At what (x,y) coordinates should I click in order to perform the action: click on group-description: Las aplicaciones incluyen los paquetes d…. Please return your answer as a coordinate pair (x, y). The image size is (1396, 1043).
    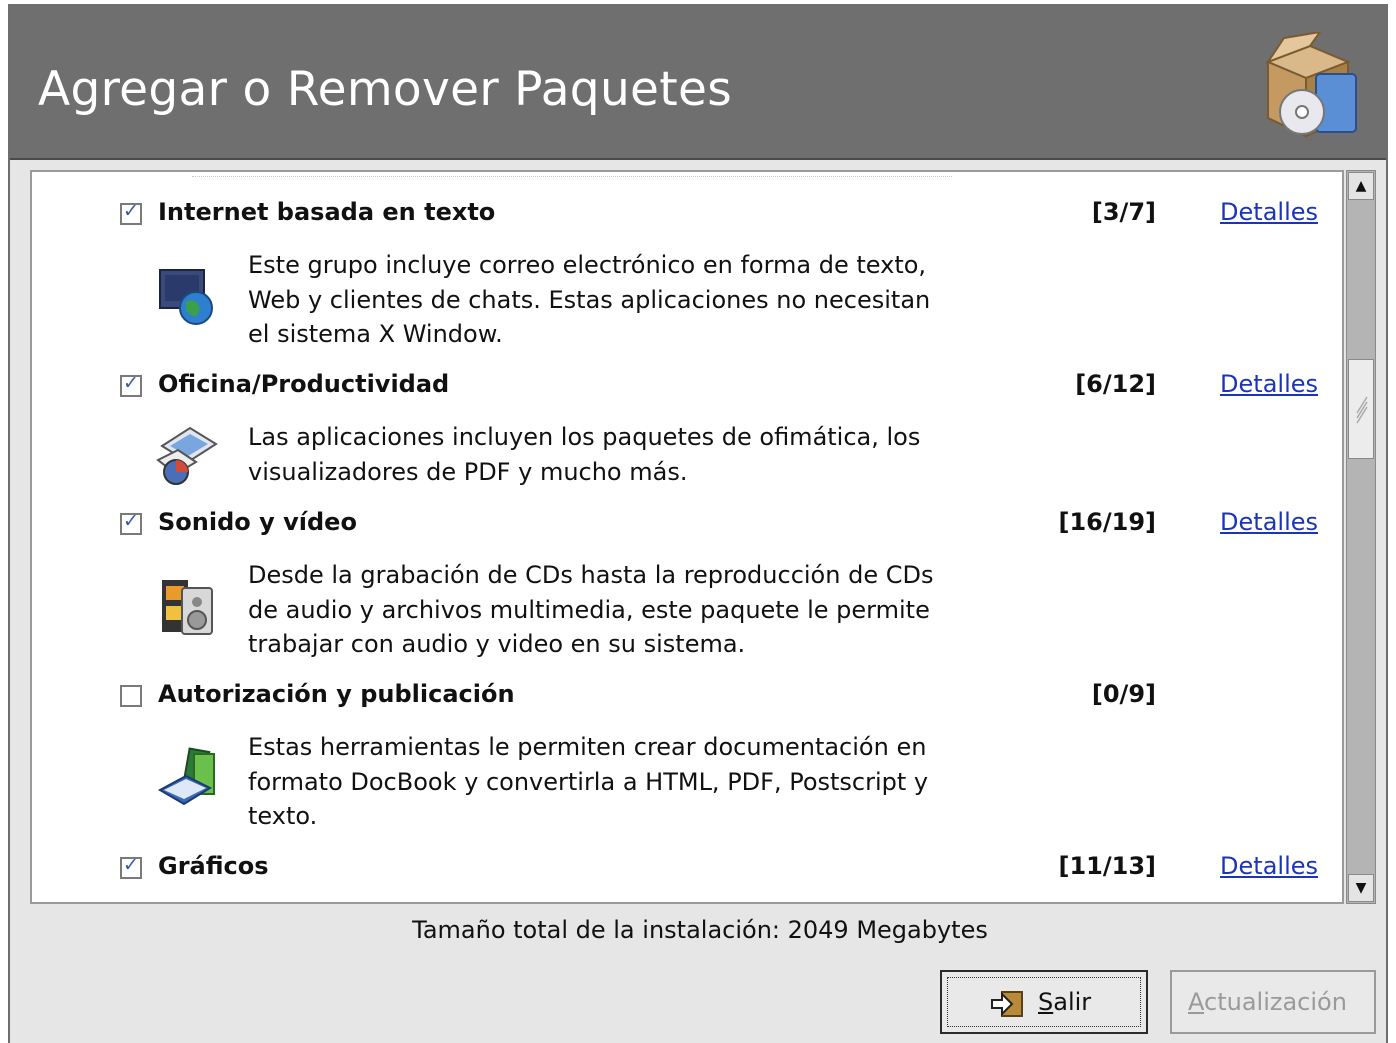
    Looking at the image, I should click on (628, 454).